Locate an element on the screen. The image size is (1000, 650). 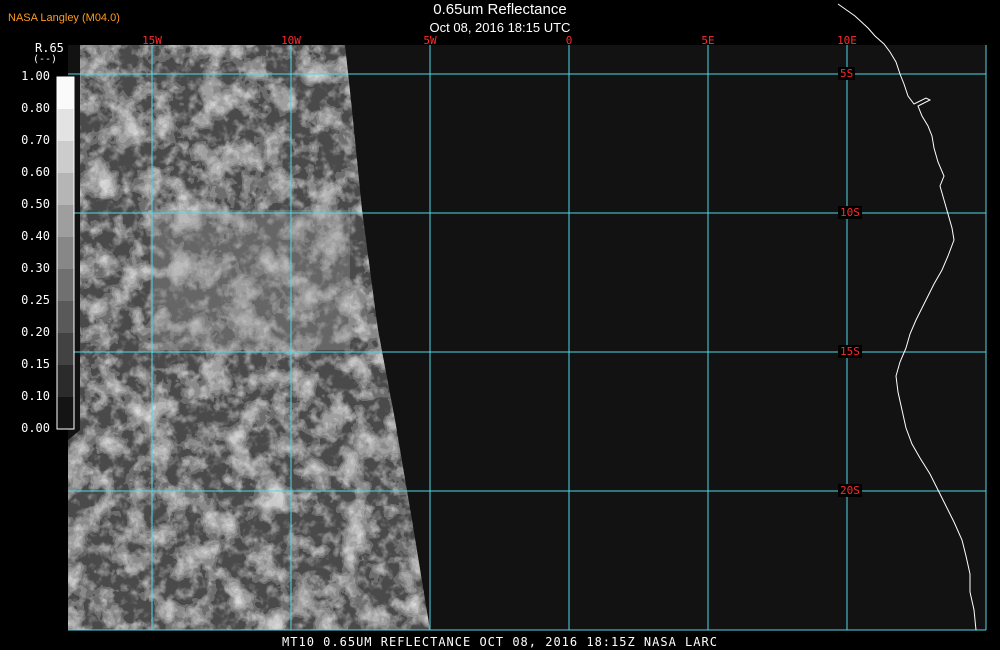
longitude-label: 5E is located at coordinates (708, 40).